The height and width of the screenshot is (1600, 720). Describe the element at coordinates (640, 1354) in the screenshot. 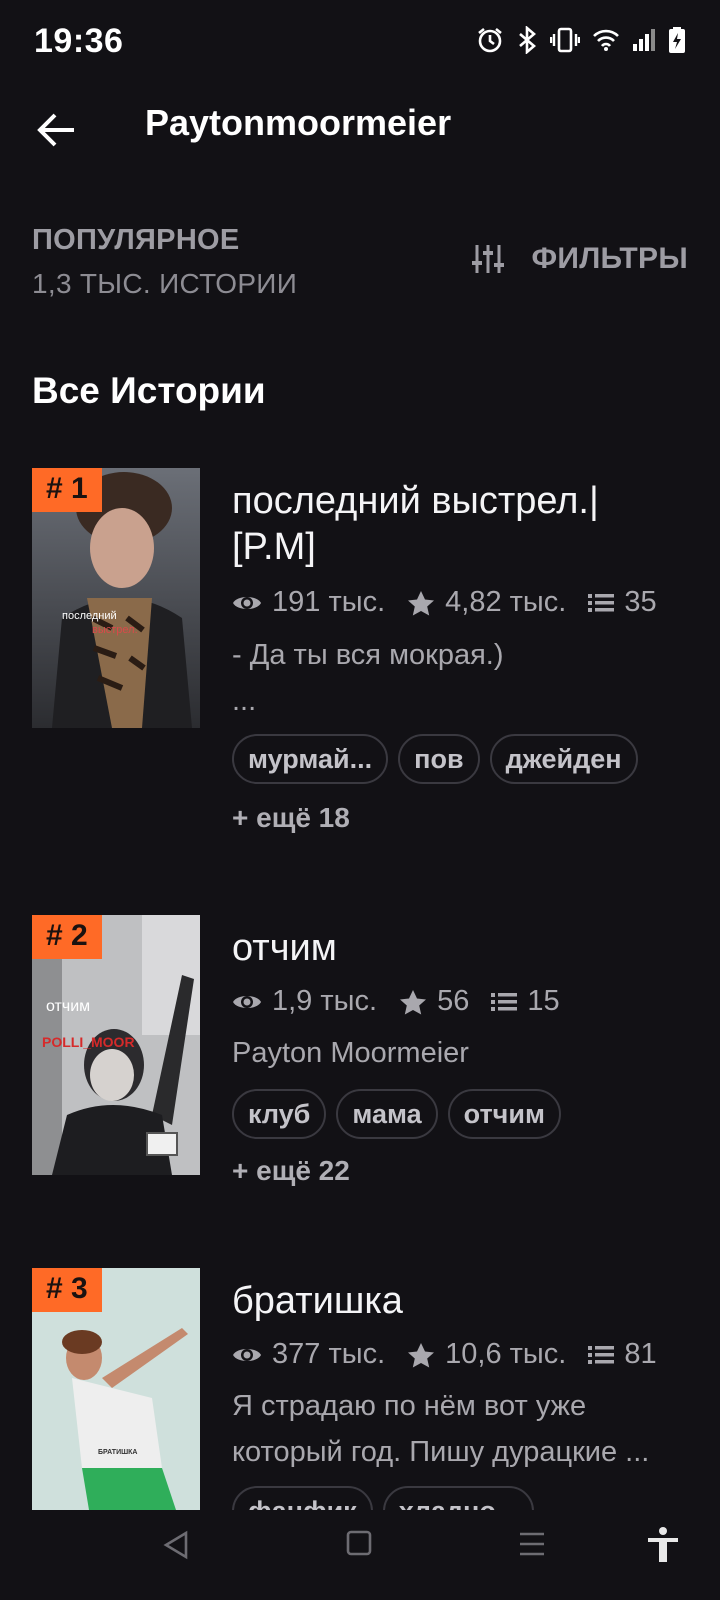

I see `parts-count: 81` at that location.